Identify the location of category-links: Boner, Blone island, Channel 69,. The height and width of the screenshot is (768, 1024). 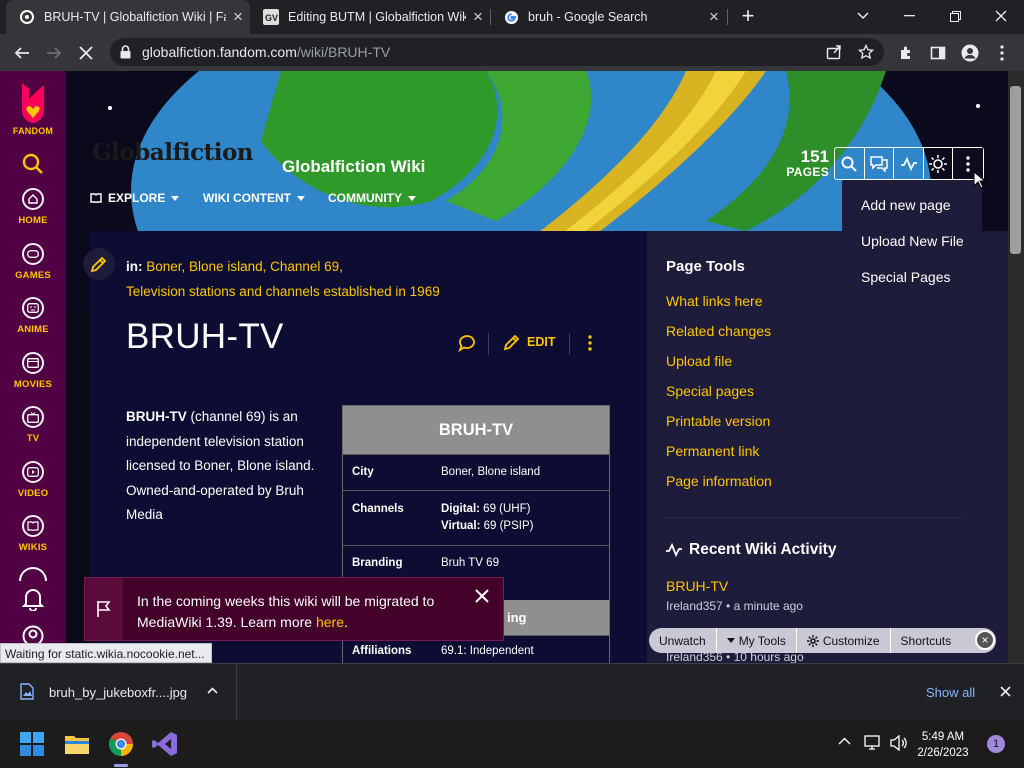
(244, 266).